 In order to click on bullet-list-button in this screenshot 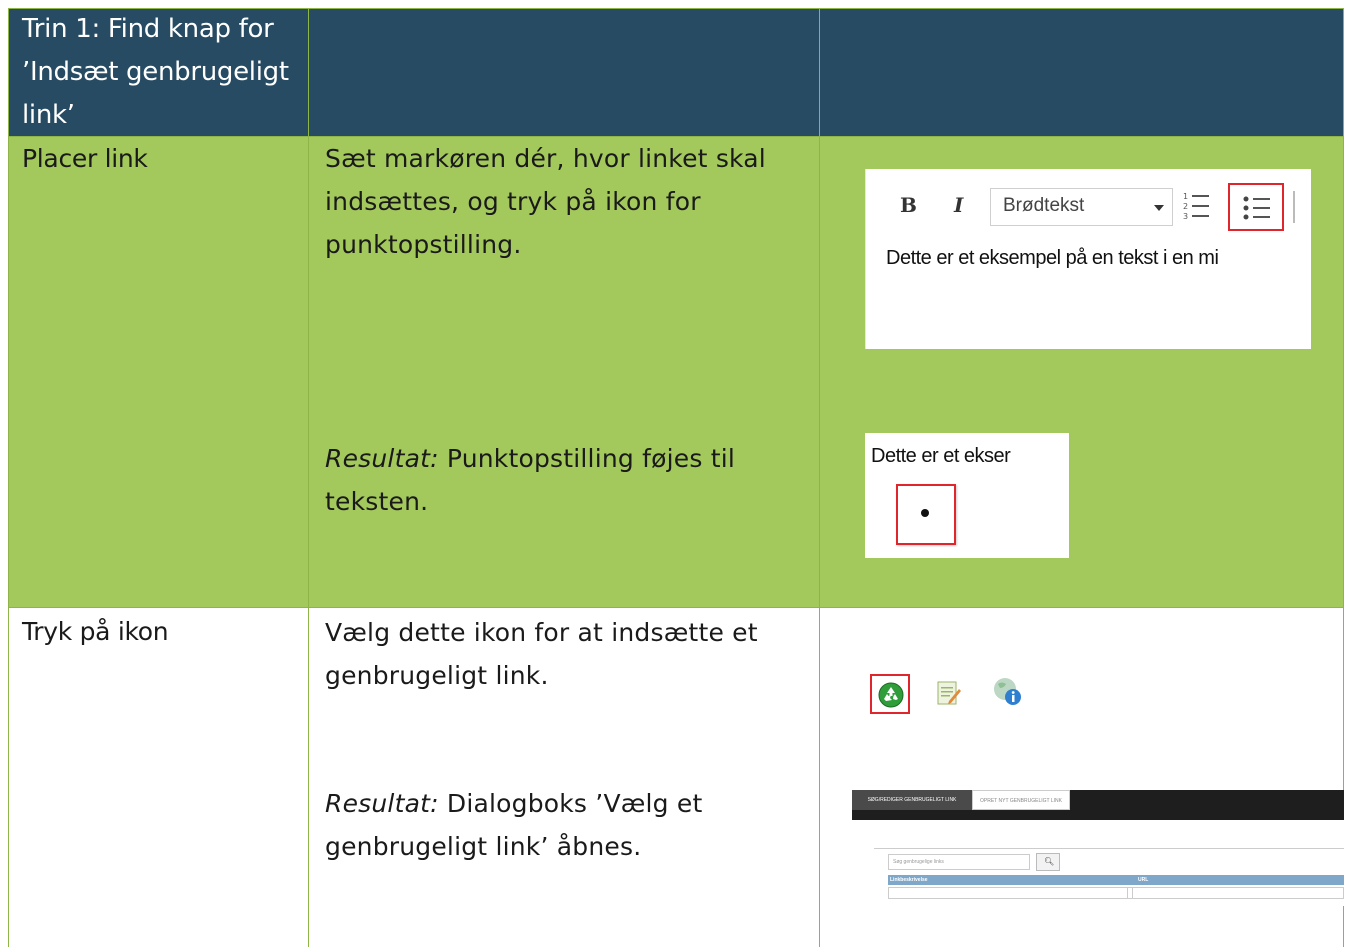, I will do `click(1256, 207)`.